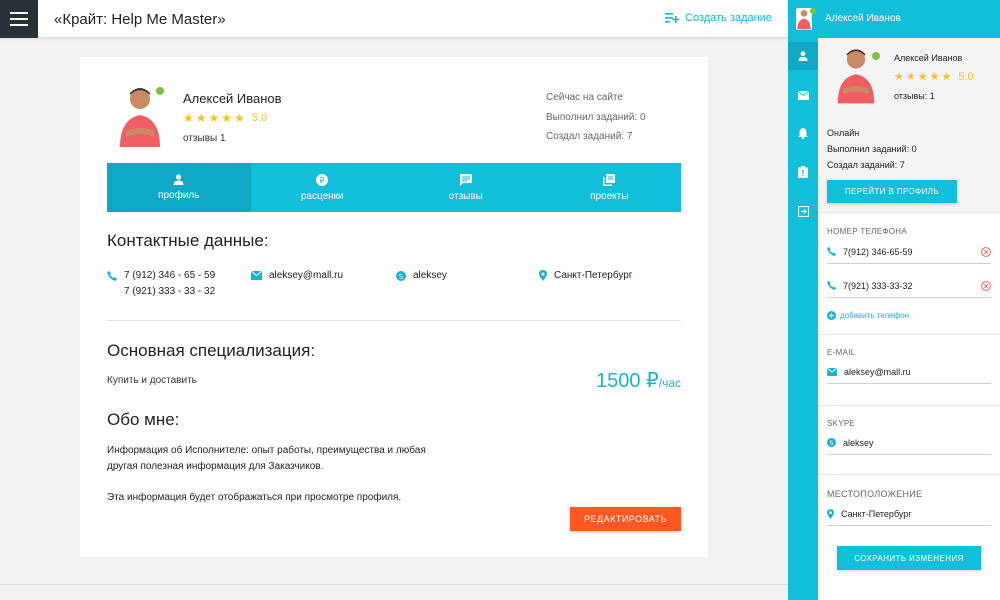  I want to click on tab-label: проекты, so click(609, 196).